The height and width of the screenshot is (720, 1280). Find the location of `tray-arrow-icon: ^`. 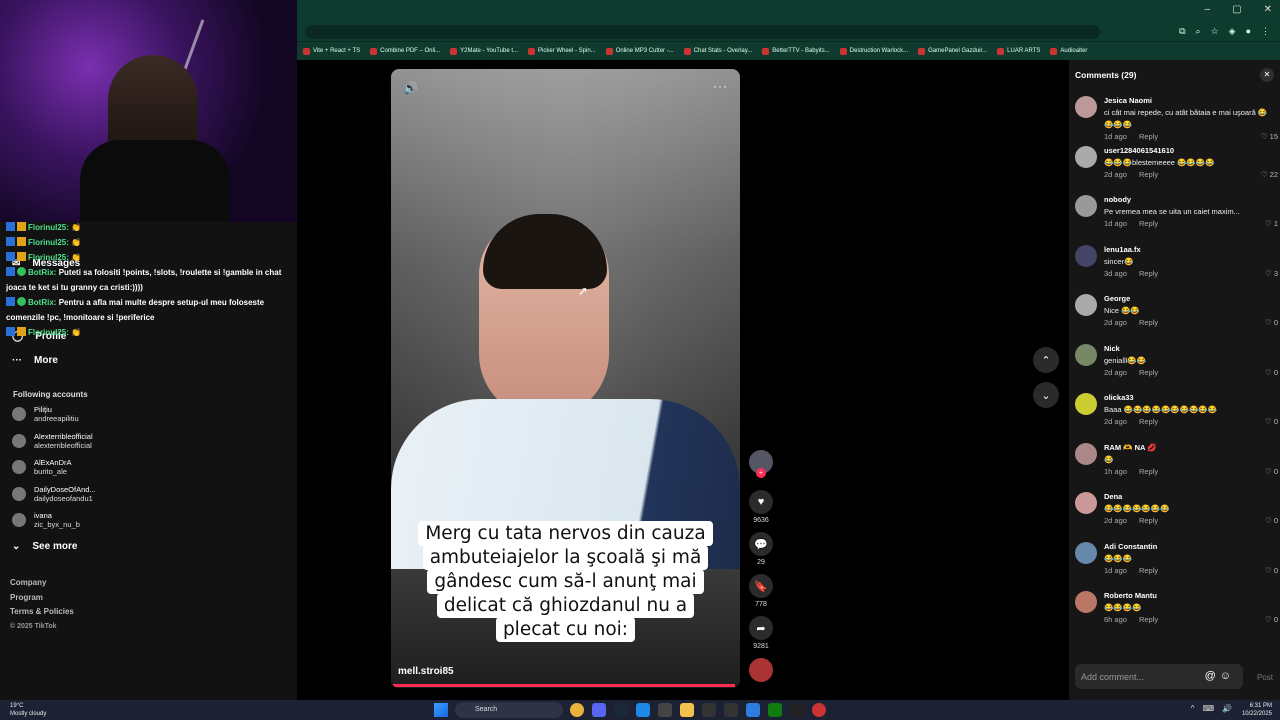

tray-arrow-icon: ^ is located at coordinates (1193, 708).